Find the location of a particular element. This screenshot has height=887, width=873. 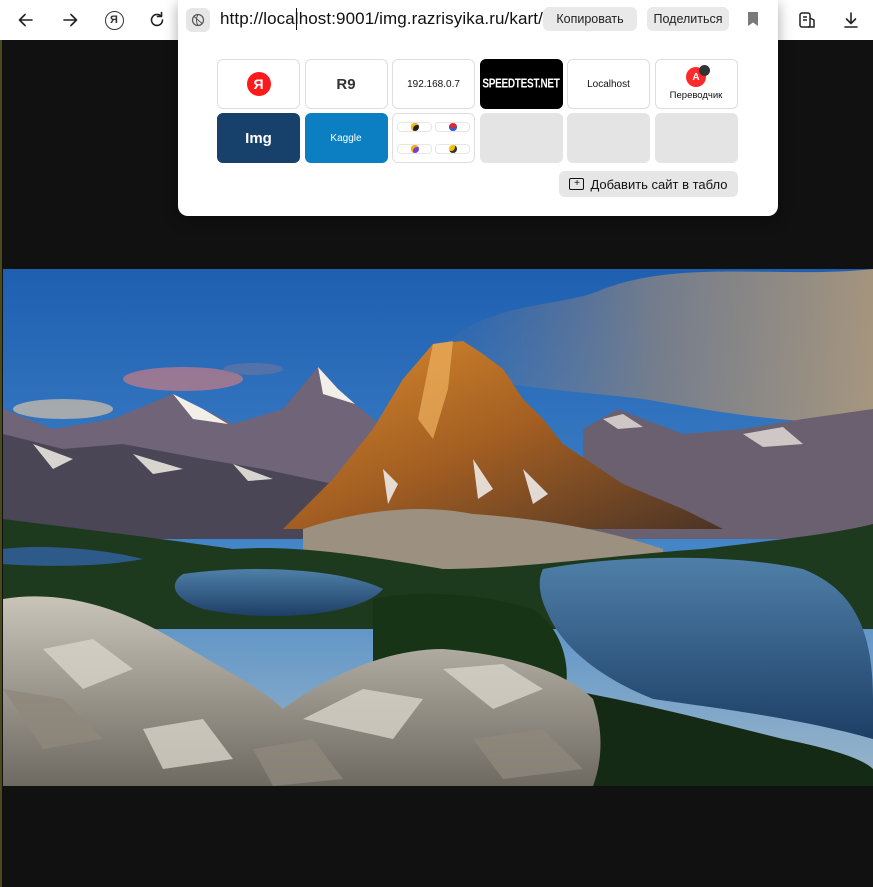

tile-label: Img is located at coordinates (258, 138).